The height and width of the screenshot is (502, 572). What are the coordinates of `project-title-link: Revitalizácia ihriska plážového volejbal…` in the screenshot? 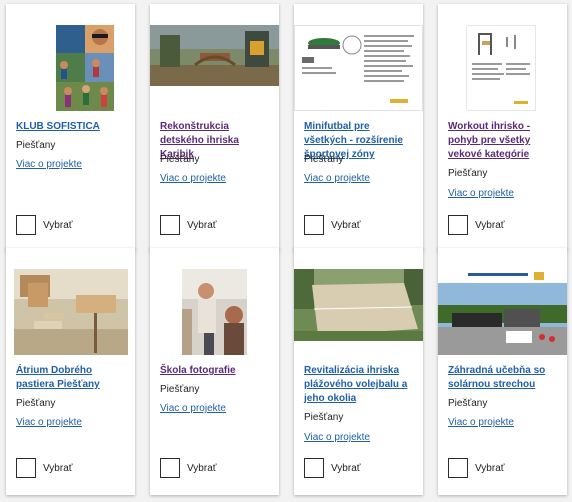 It's located at (359, 385).